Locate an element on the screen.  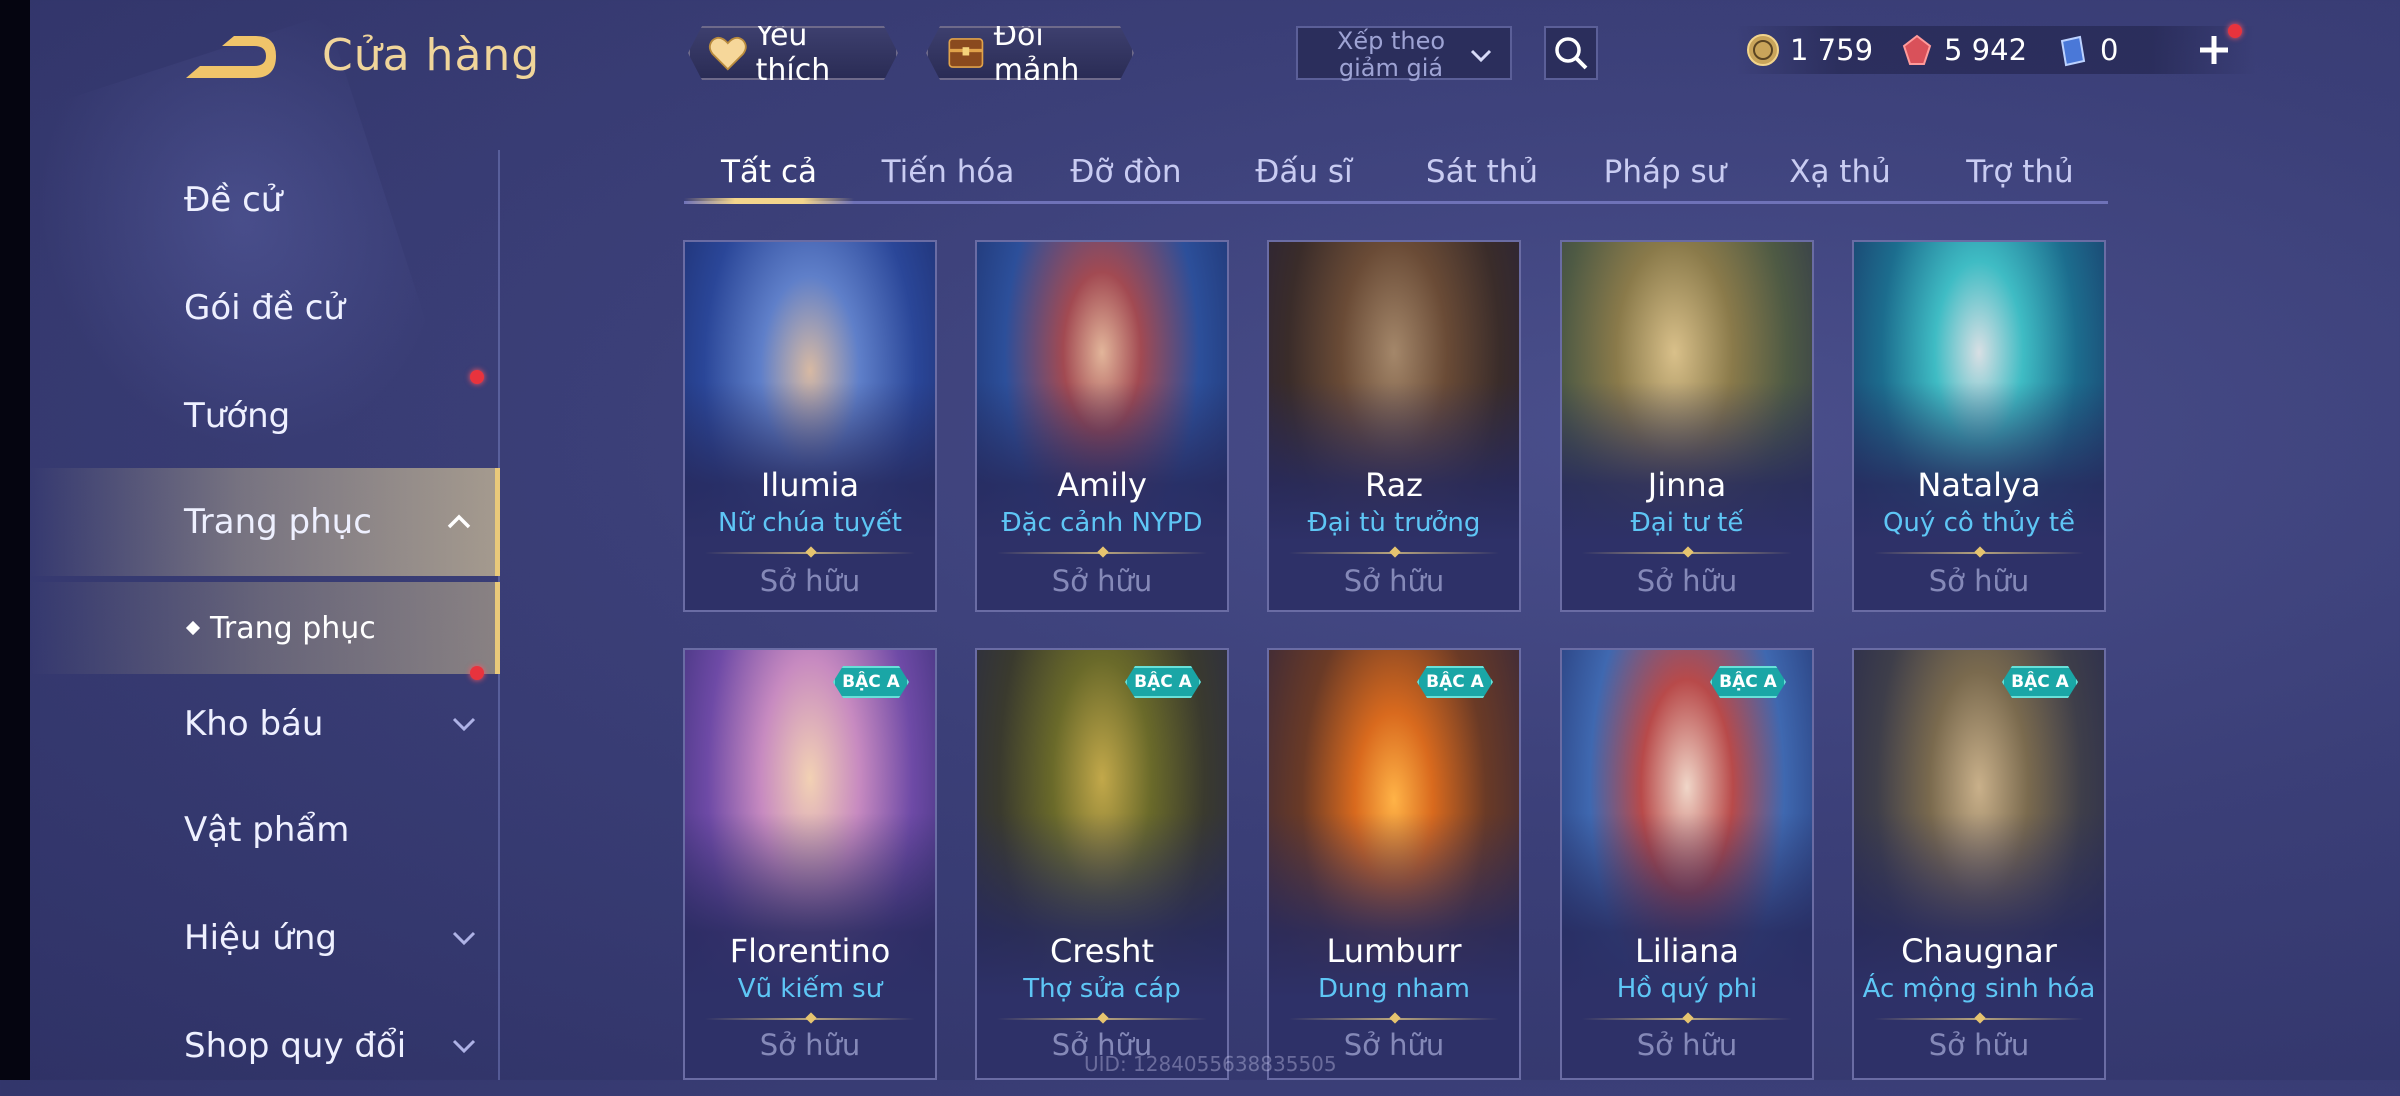
skin-card: Natalya Quý cô thủy tề Sở hữu is located at coordinates (1979, 426).